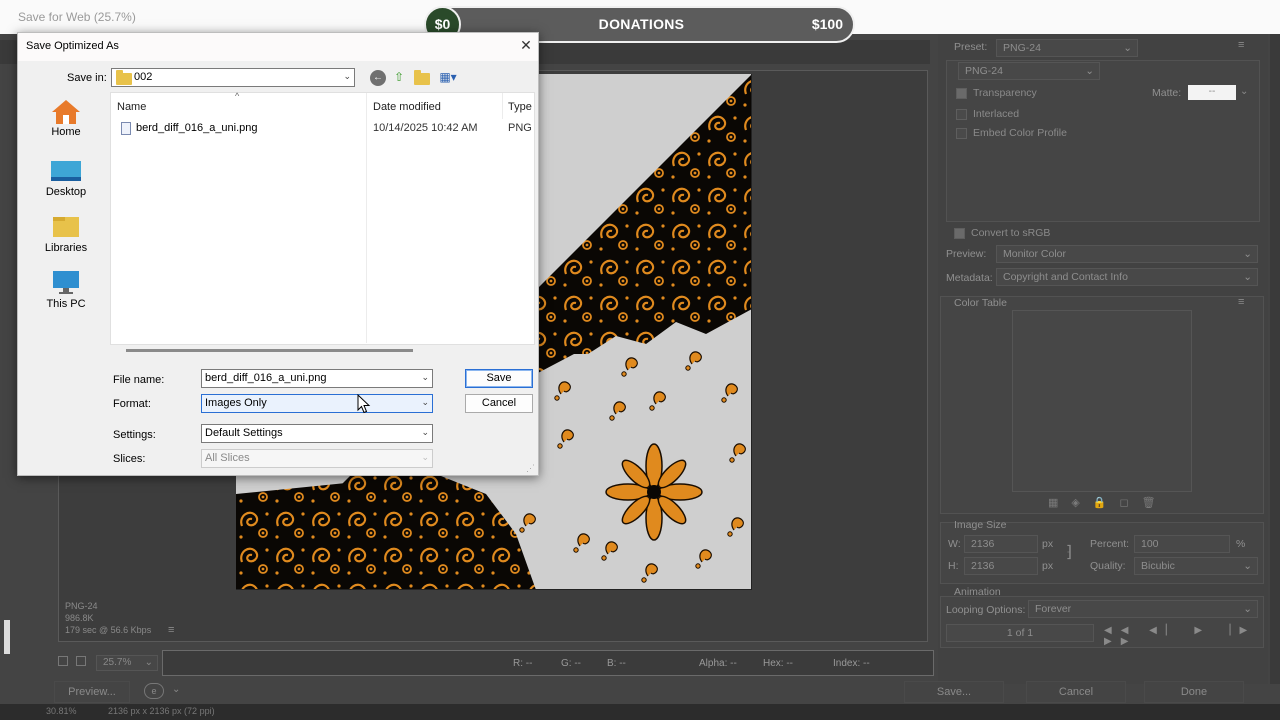 This screenshot has width=1280, height=720. What do you see at coordinates (1002, 233) in the screenshot?
I see `convert-srgb-checkbox: Convert to sRGB` at bounding box center [1002, 233].